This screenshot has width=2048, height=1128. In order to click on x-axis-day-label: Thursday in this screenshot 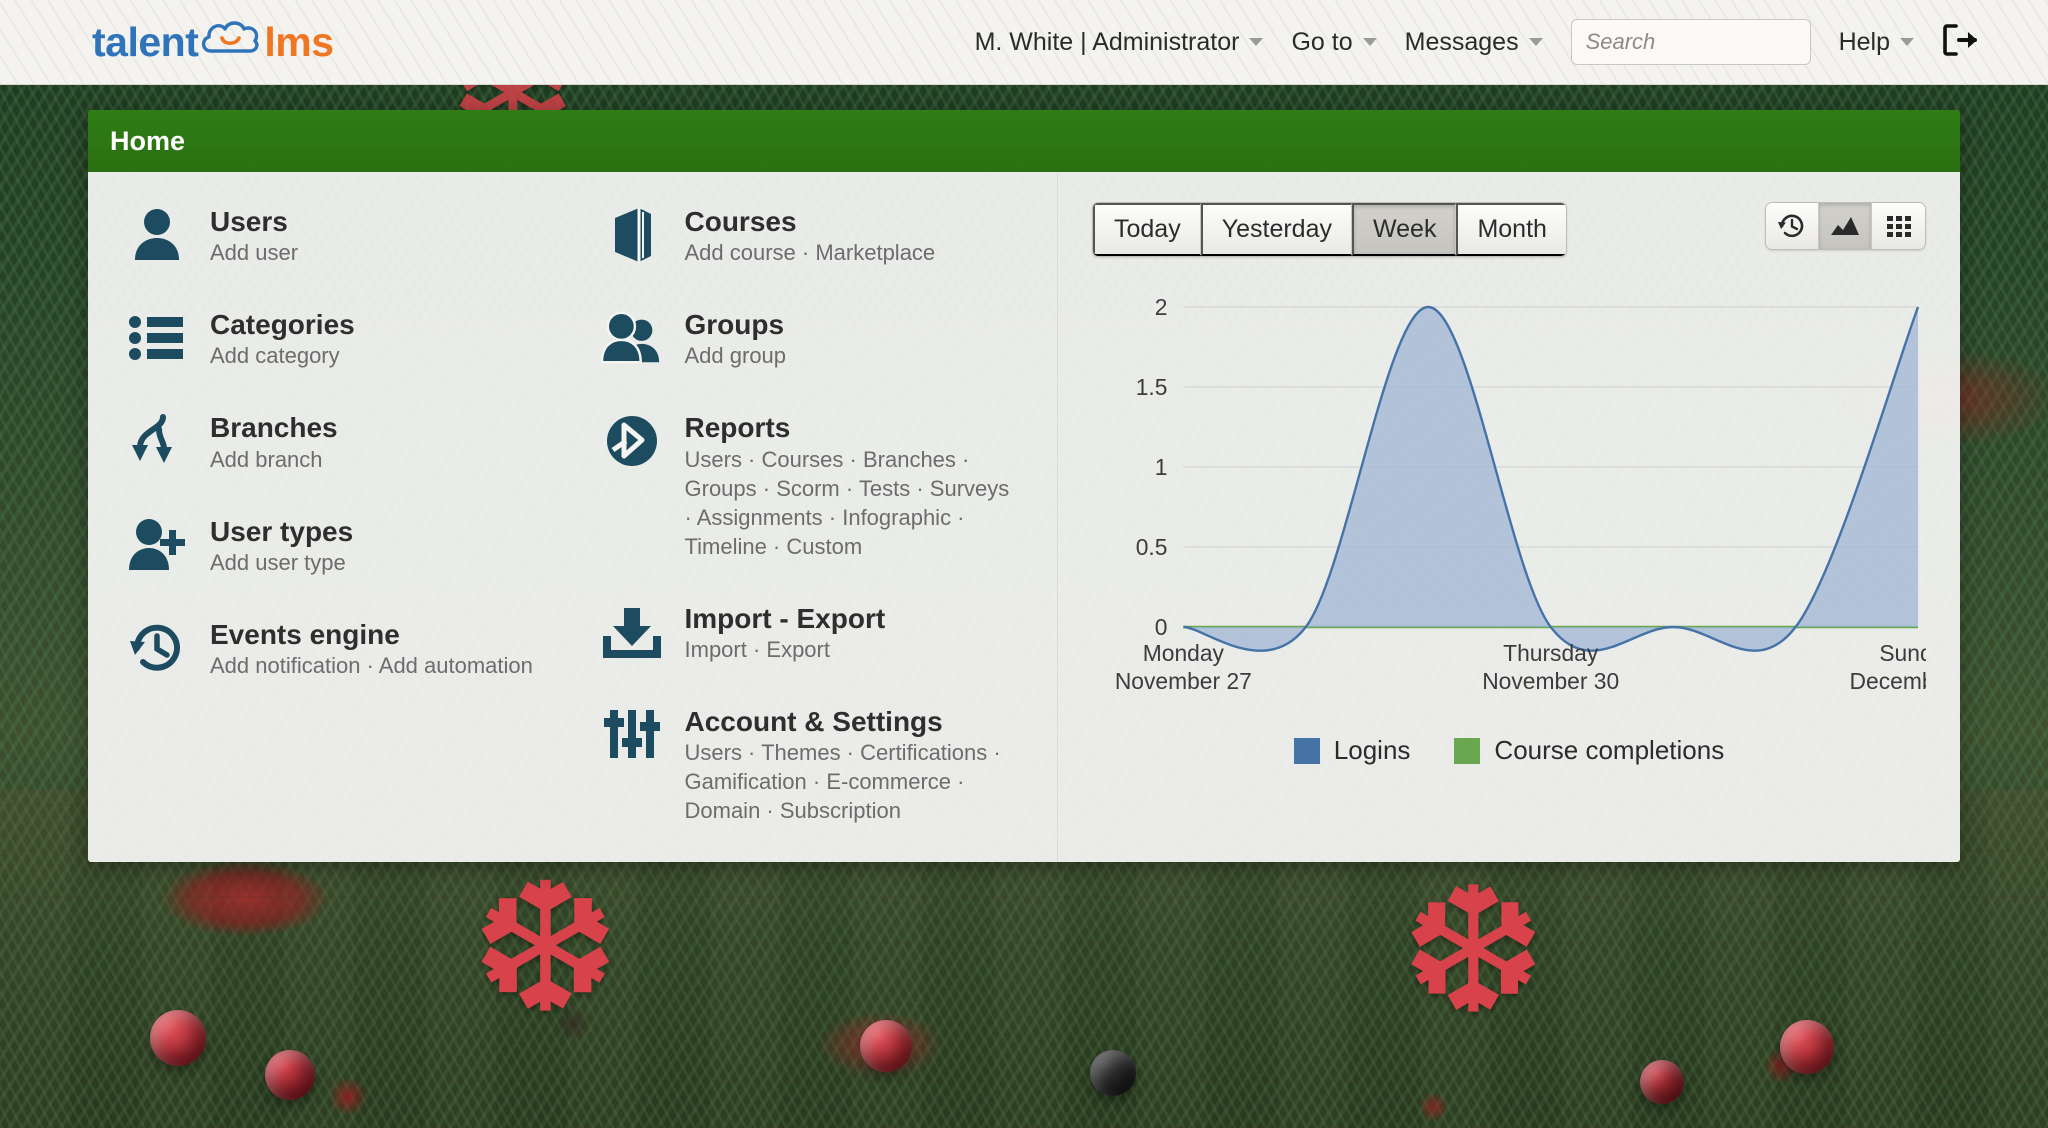, I will do `click(1551, 653)`.